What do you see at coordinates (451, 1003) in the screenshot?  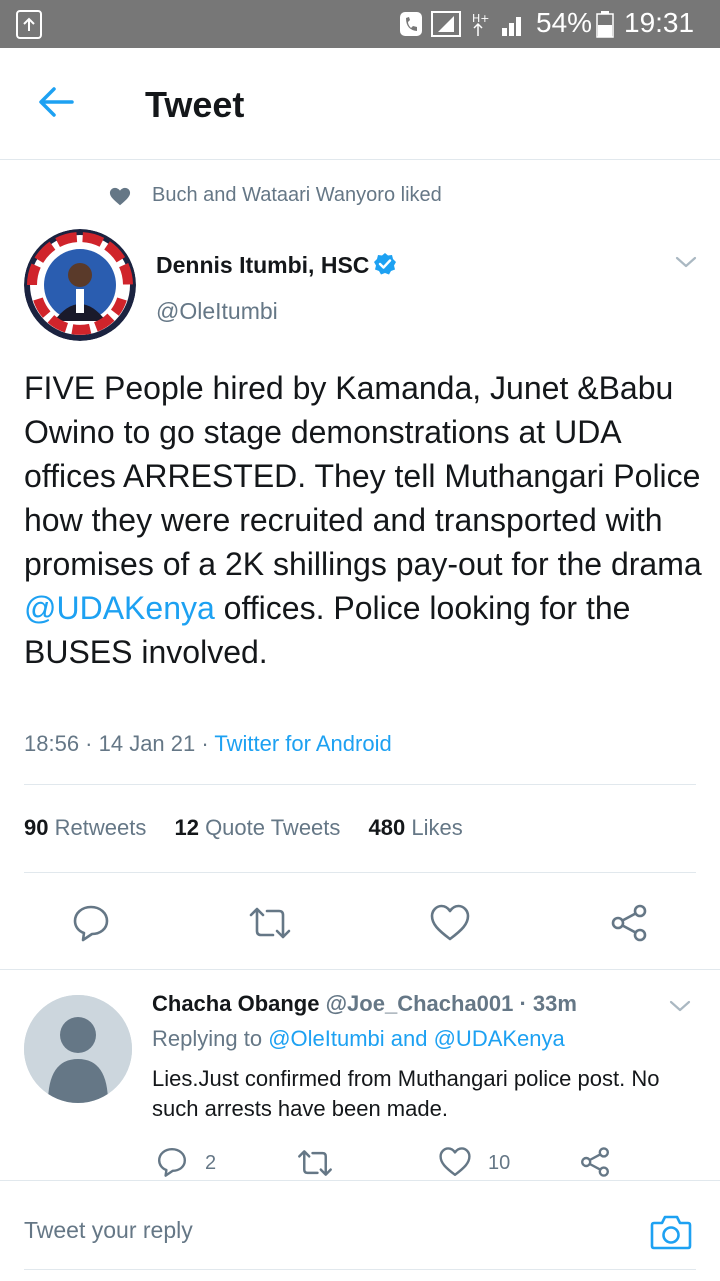 I see `reply-handle-time: @Joe_Chacha001 · 33m` at bounding box center [451, 1003].